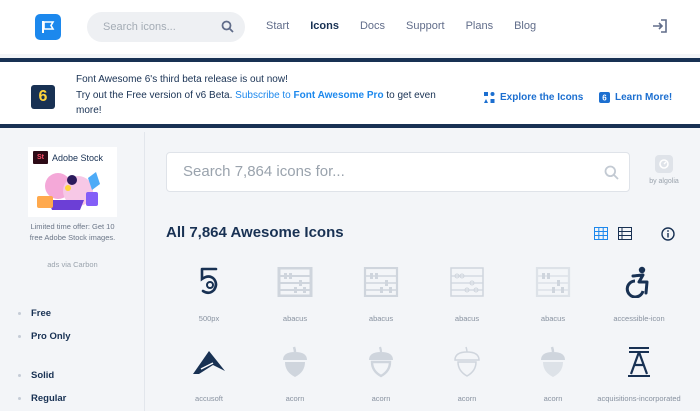  I want to click on filter-pro-only: Pro Only, so click(44, 336).